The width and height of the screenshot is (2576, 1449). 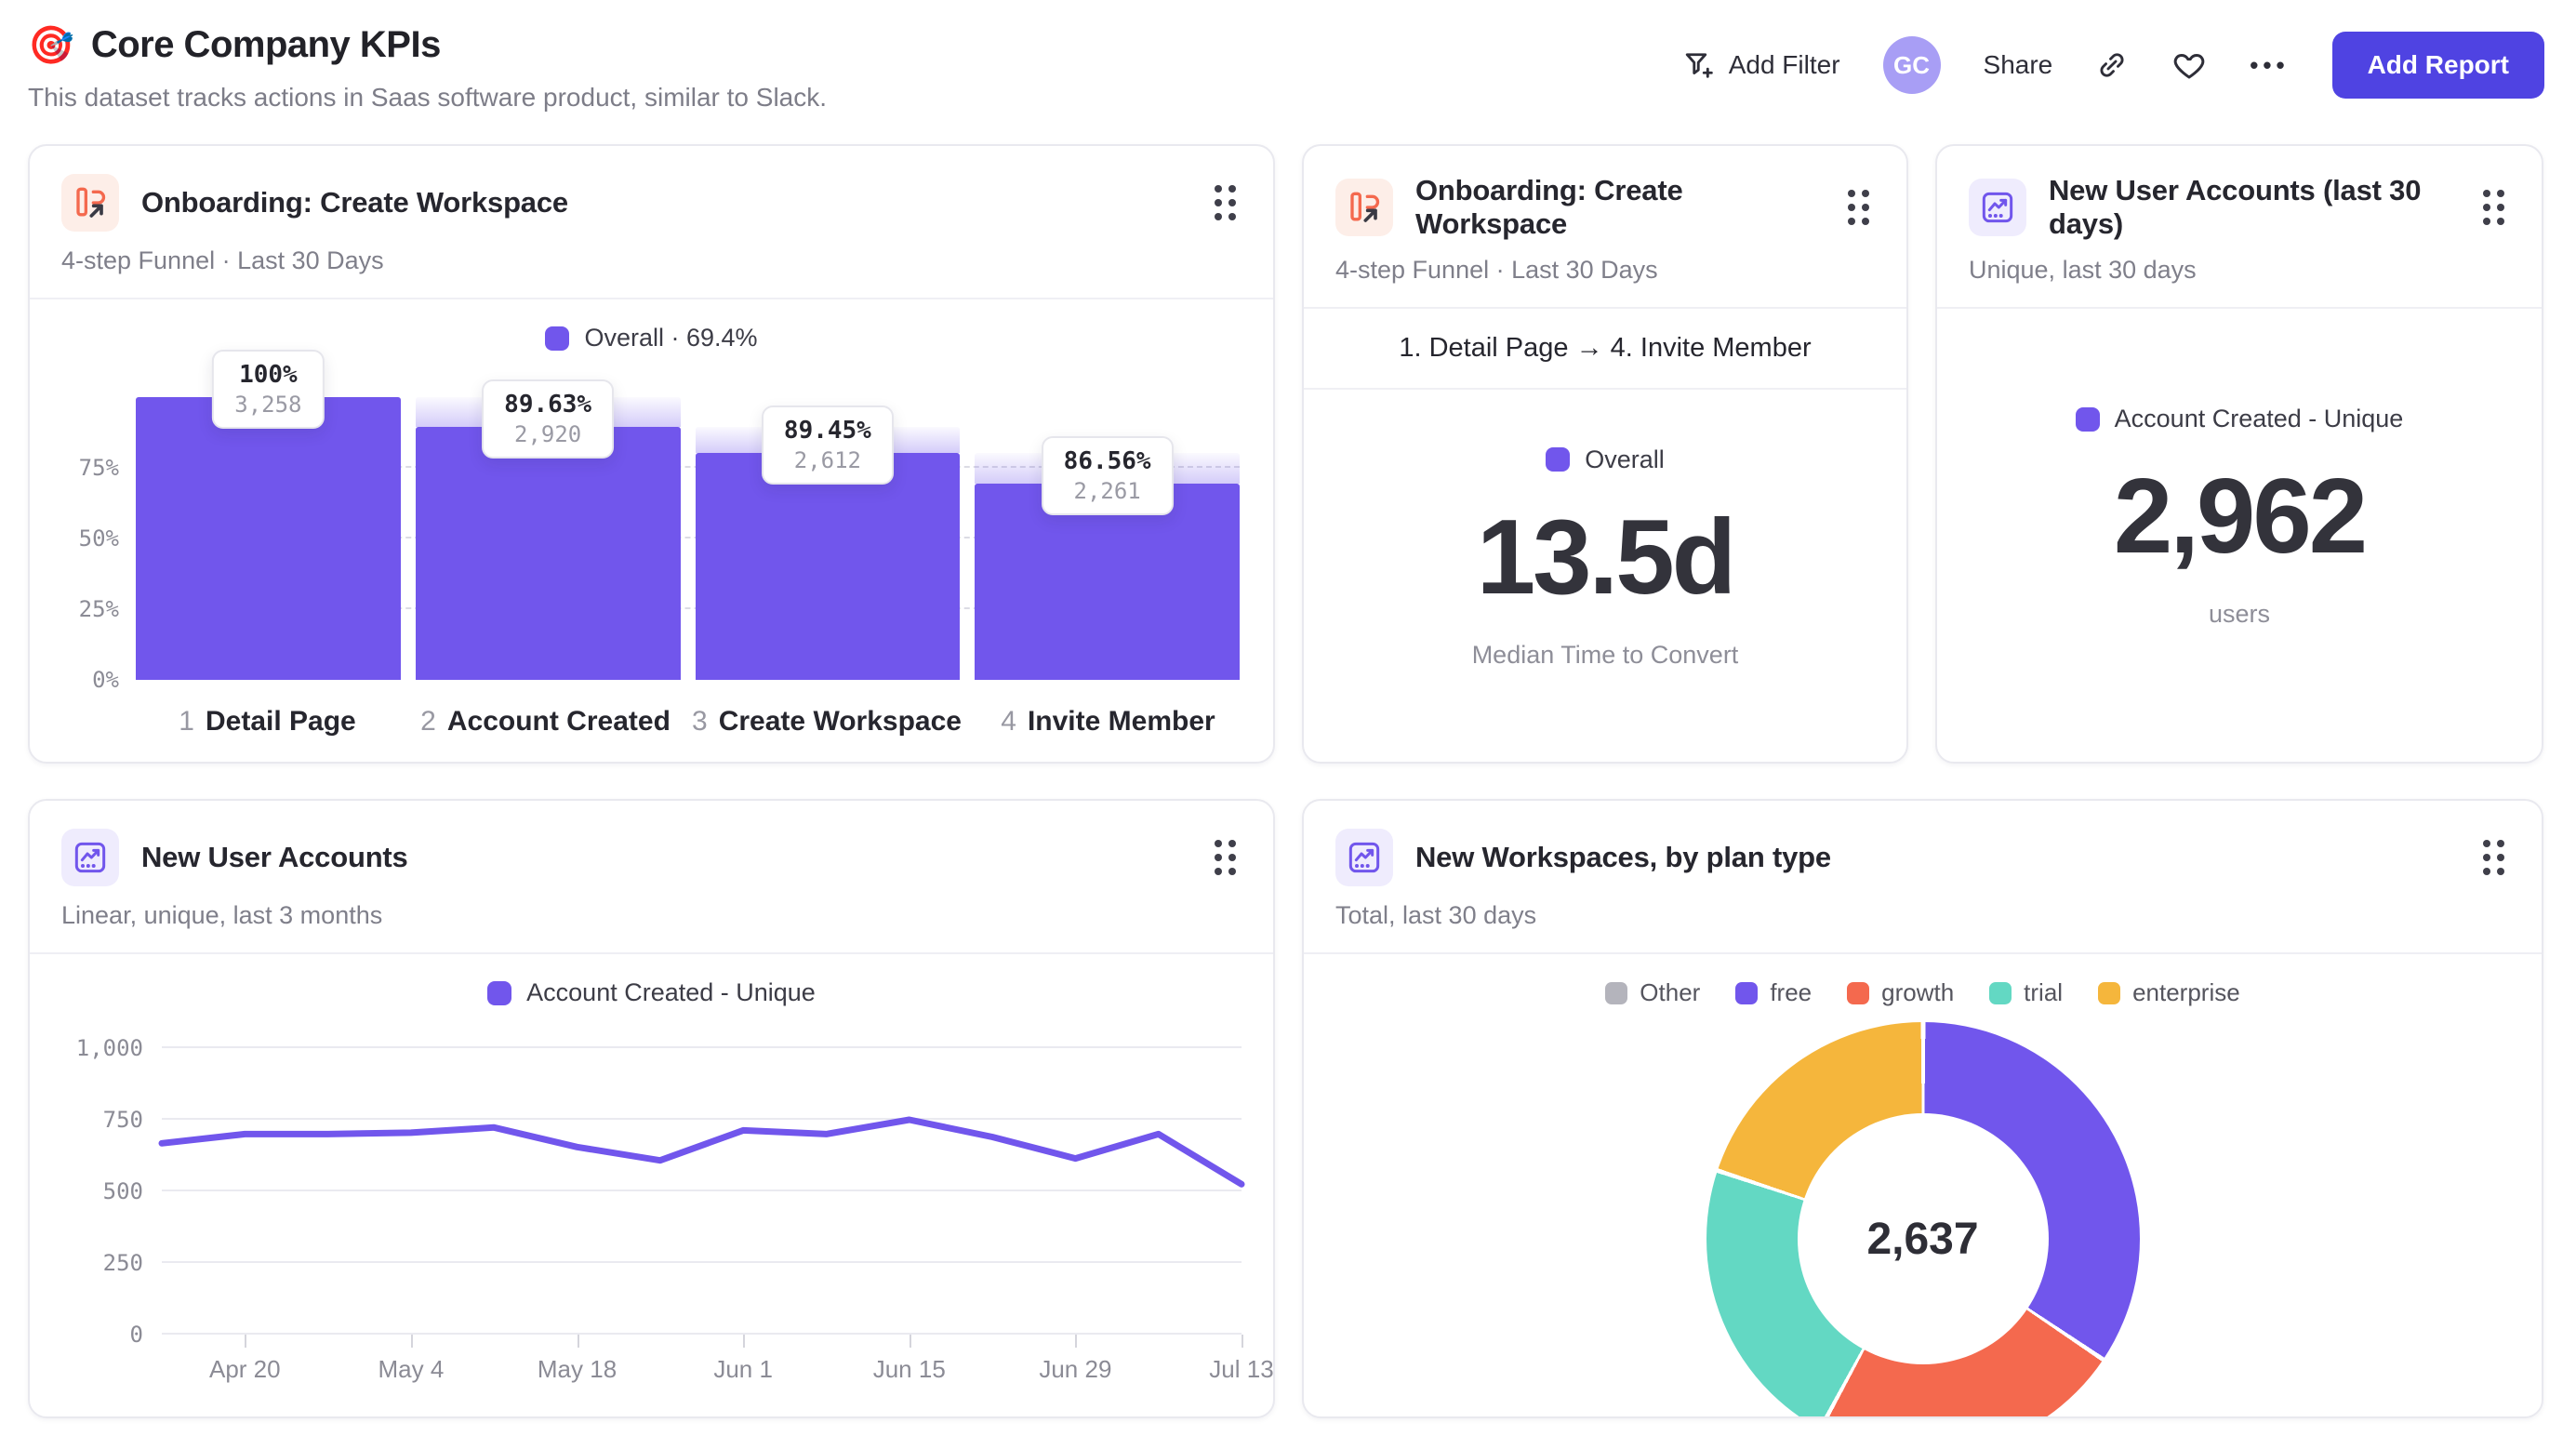 What do you see at coordinates (1699, 65) in the screenshot?
I see `filter-plus-icon` at bounding box center [1699, 65].